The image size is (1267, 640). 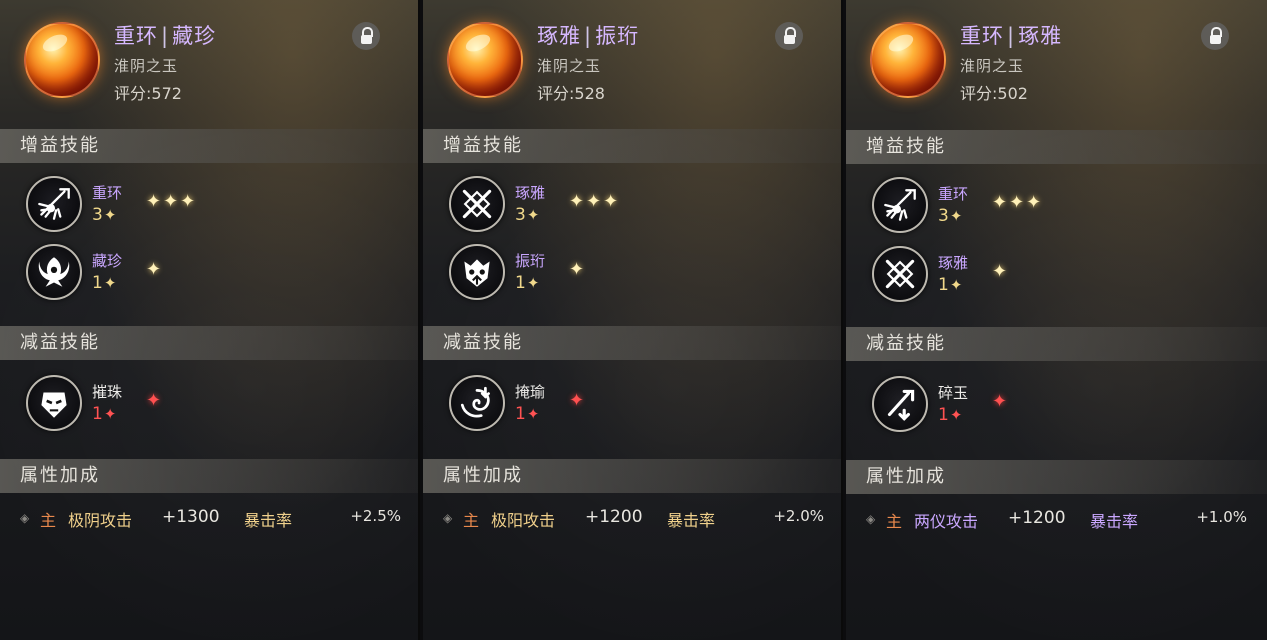 What do you see at coordinates (1011, 36) in the screenshot?
I see `jade-title: 重环 | 琢雅` at bounding box center [1011, 36].